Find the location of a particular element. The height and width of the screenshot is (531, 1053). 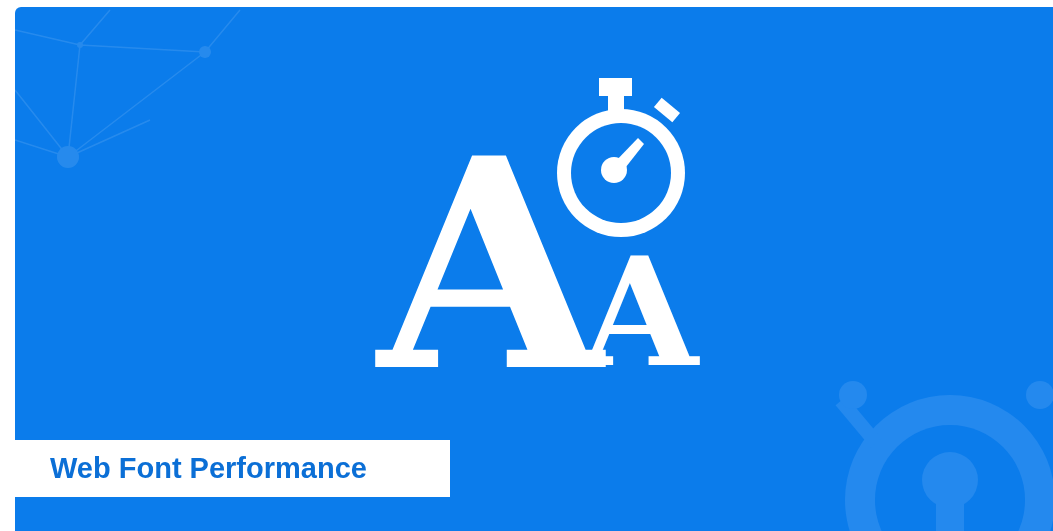

title-label: Web Font Performance is located at coordinates (232, 468).